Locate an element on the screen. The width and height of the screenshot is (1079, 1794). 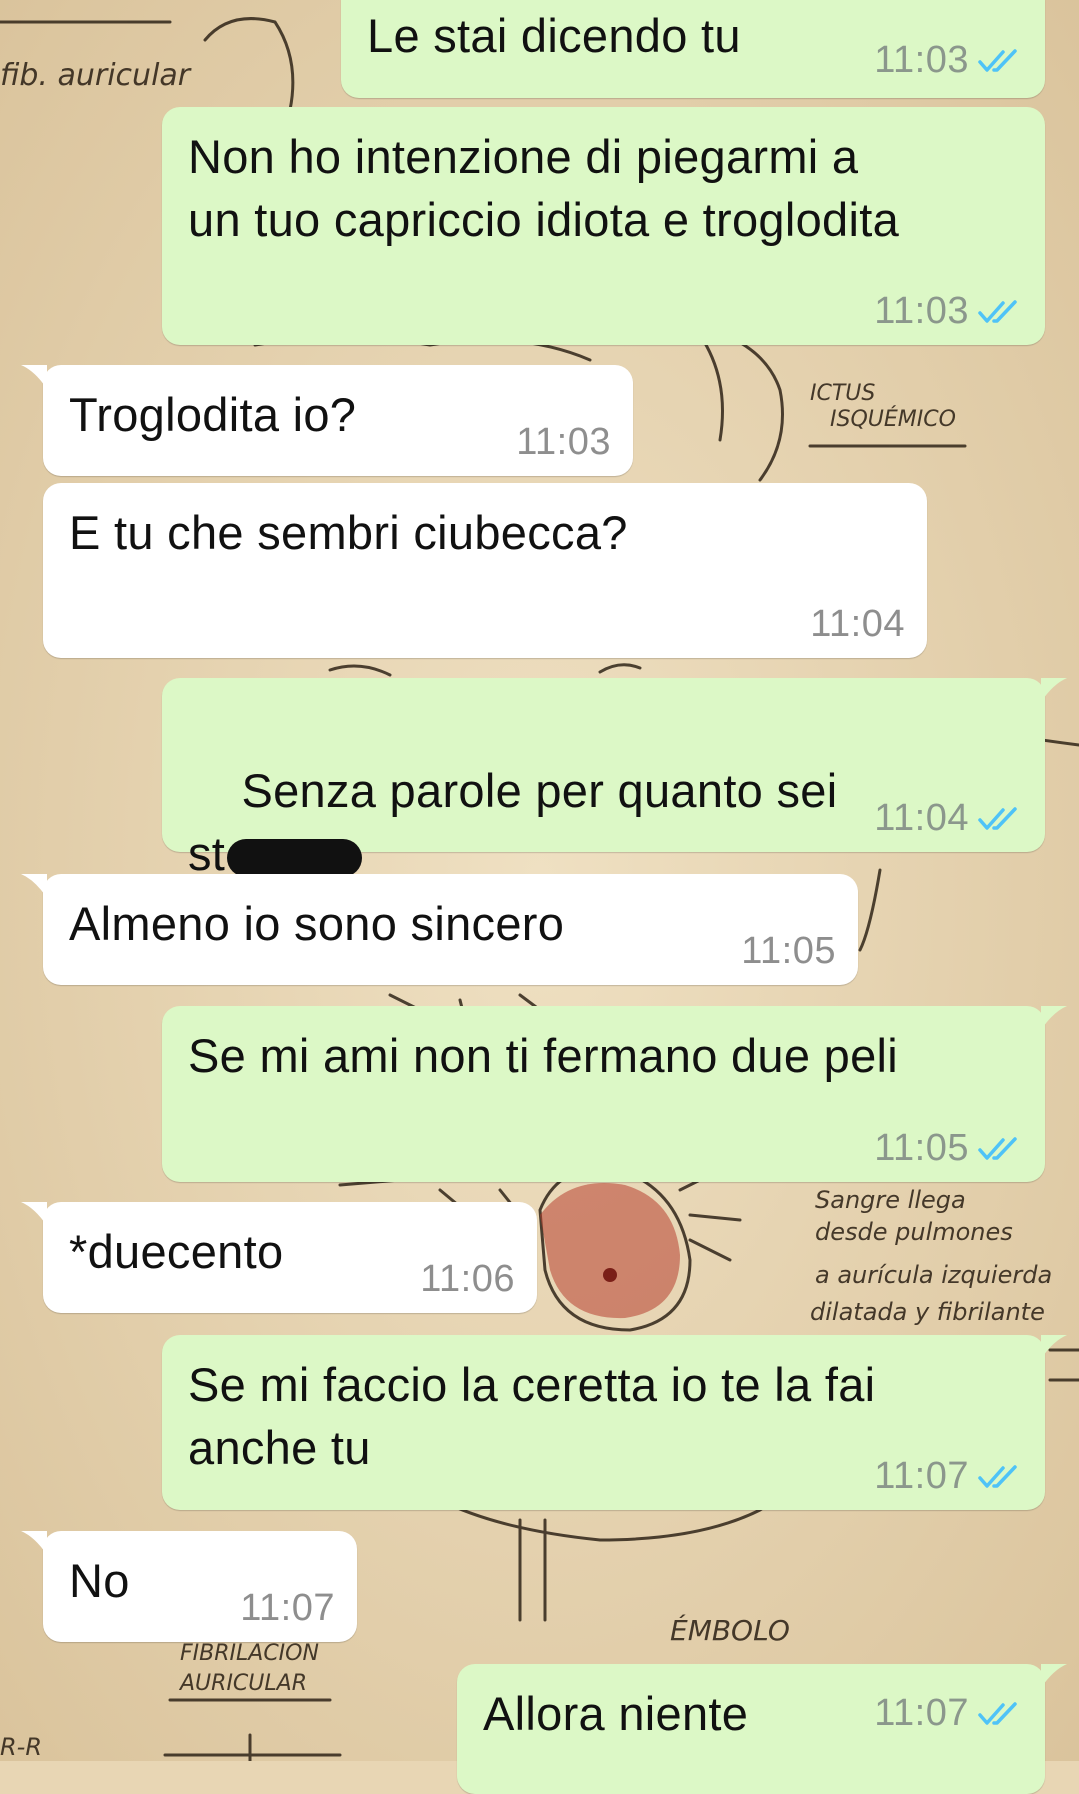
message-incoming: Troglodita io? 11:03 is located at coordinates (327, 420).